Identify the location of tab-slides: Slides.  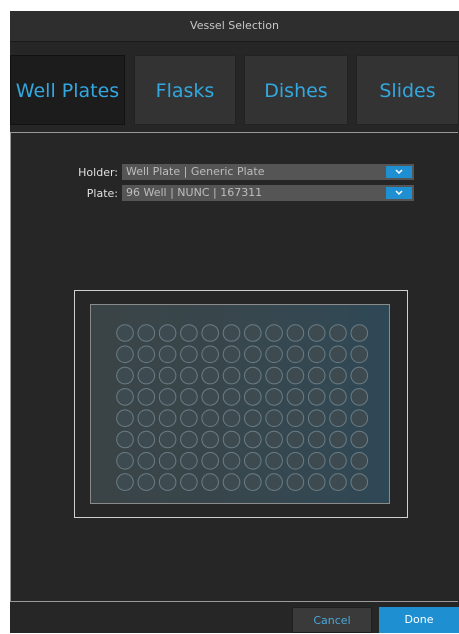
(407, 90).